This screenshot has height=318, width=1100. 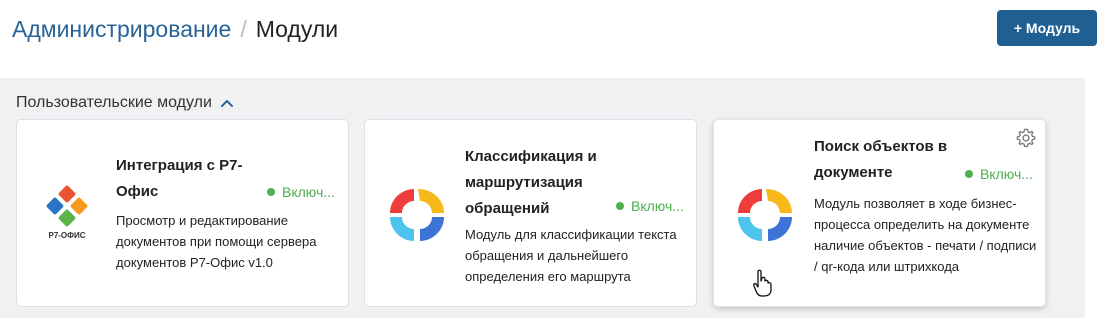 What do you see at coordinates (179, 178) in the screenshot?
I see `module-title: Интеграция с Р7-Офис` at bounding box center [179, 178].